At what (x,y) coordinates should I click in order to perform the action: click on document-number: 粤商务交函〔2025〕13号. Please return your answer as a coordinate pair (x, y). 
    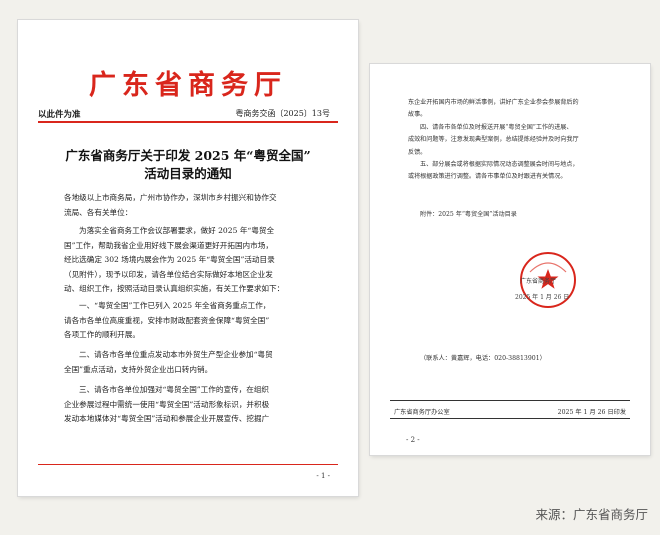
    Looking at the image, I should click on (282, 113).